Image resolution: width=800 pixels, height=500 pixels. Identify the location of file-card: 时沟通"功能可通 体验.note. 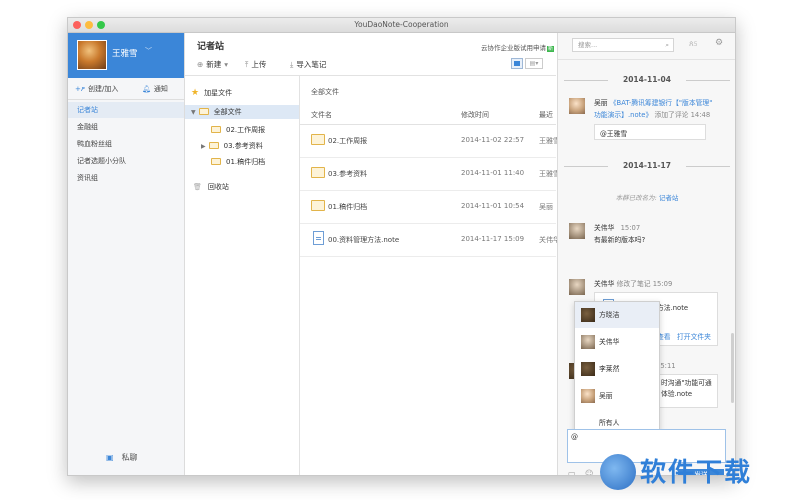
(687, 391).